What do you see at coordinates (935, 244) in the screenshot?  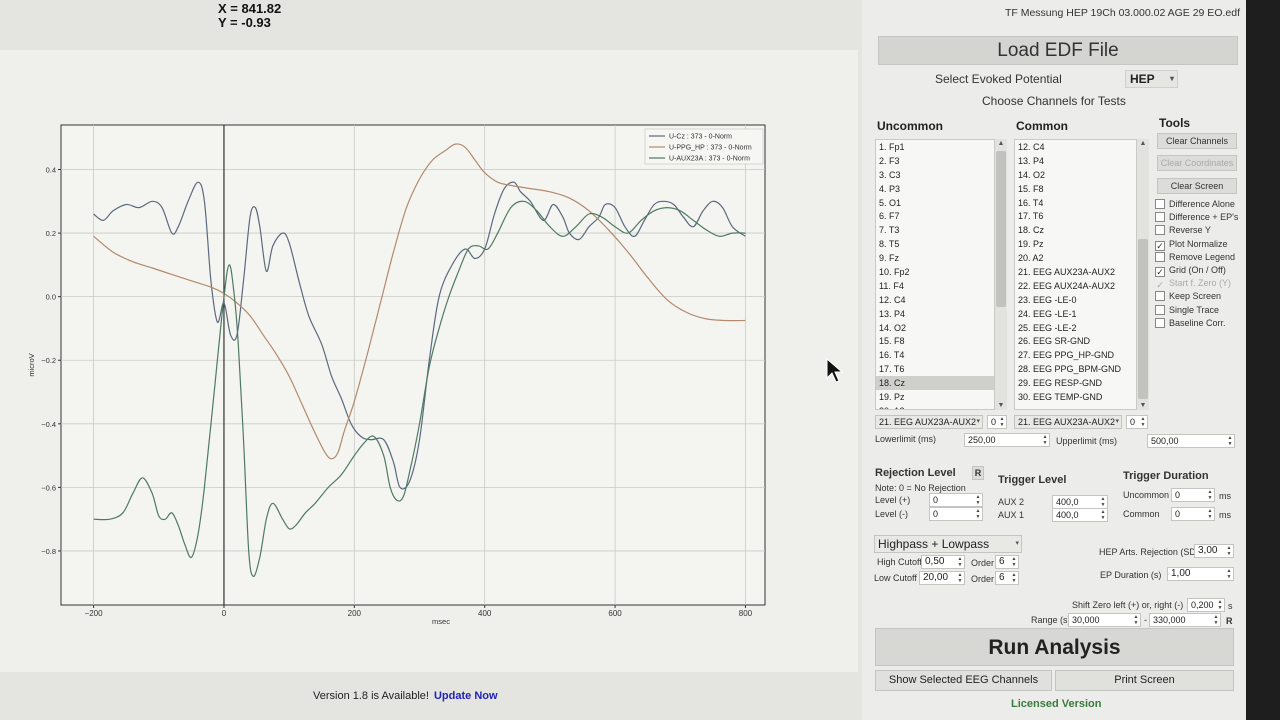 I see `uncommon-channel-item: 8. T5` at bounding box center [935, 244].